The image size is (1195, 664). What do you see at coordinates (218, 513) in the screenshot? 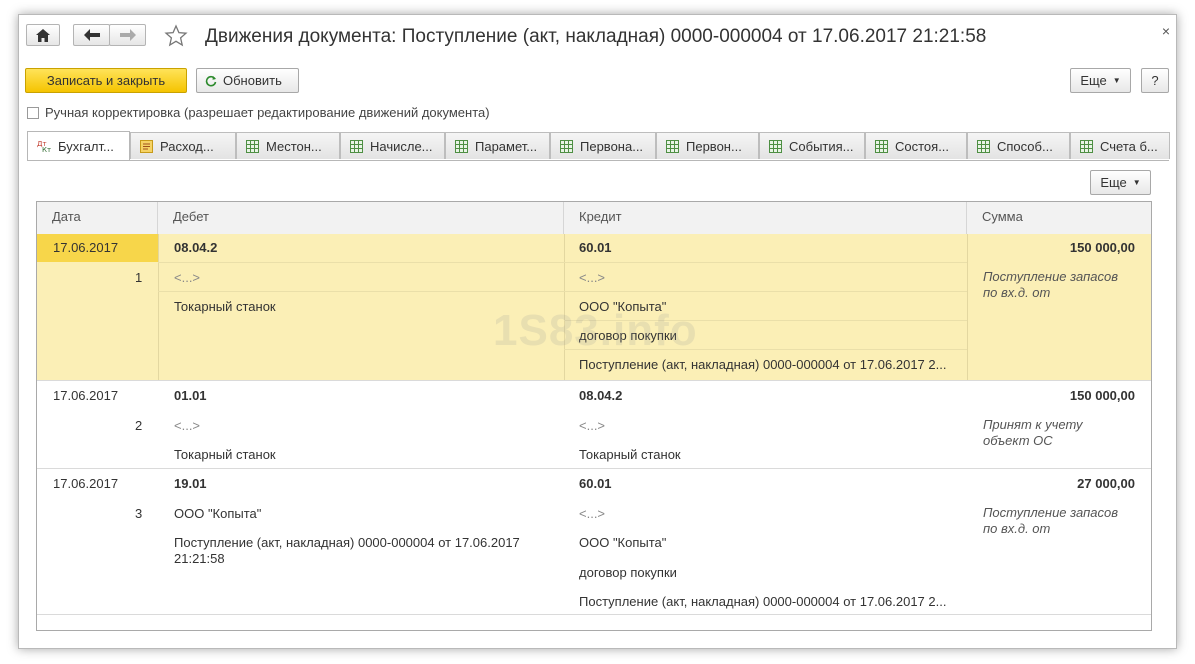
I see `debit-subconto-1: ООО "Копыта"` at bounding box center [218, 513].